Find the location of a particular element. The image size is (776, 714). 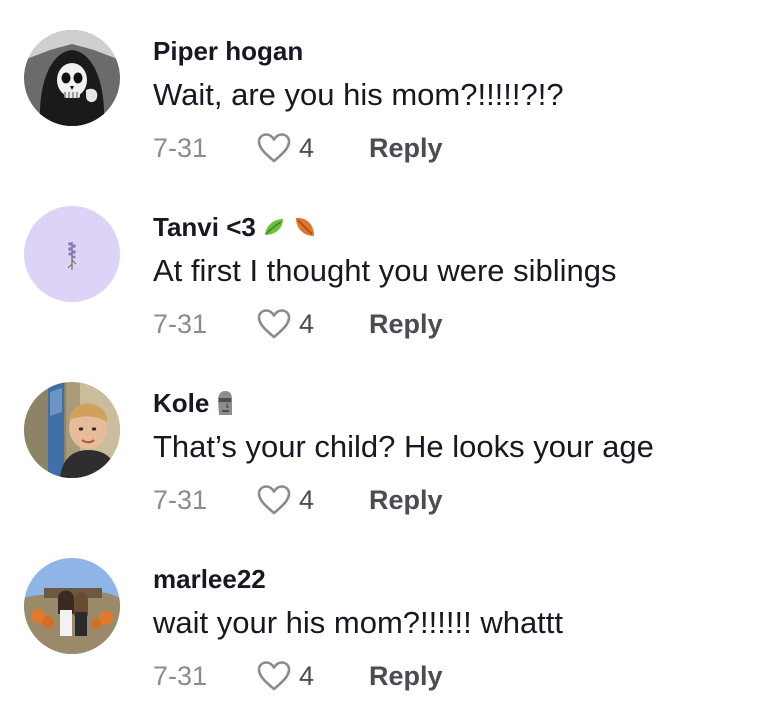

username-text: Tanvi <3 is located at coordinates (204, 227).